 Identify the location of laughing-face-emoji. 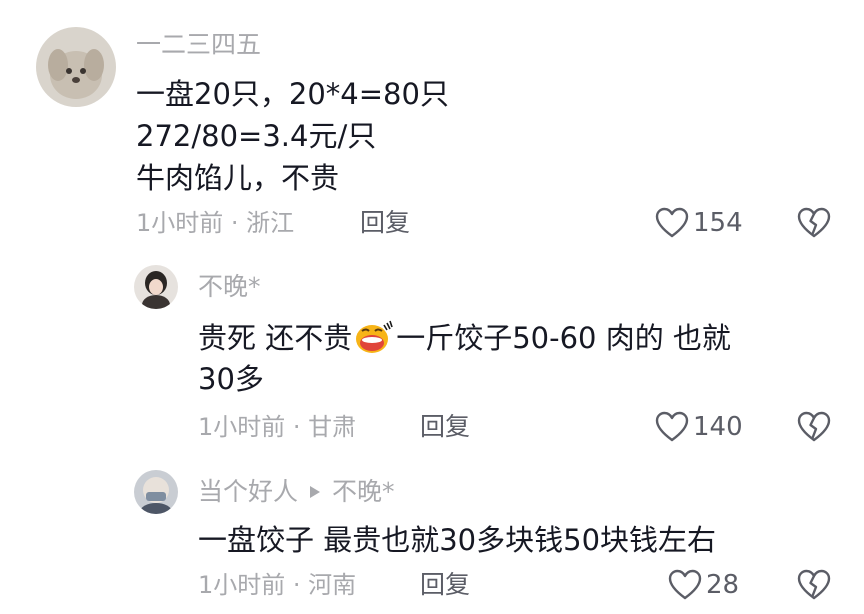
(374, 336).